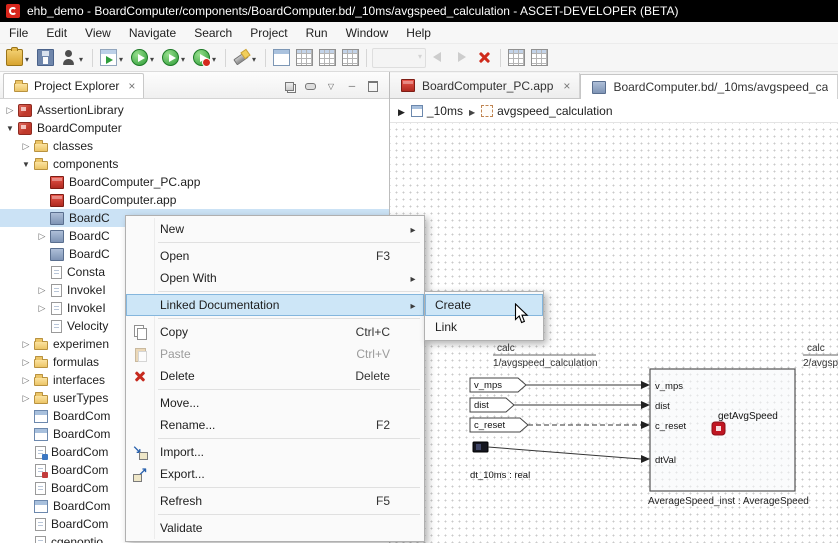  What do you see at coordinates (436, 111) in the screenshot?
I see `breadcrumb-item-10ms: _10ms` at bounding box center [436, 111].